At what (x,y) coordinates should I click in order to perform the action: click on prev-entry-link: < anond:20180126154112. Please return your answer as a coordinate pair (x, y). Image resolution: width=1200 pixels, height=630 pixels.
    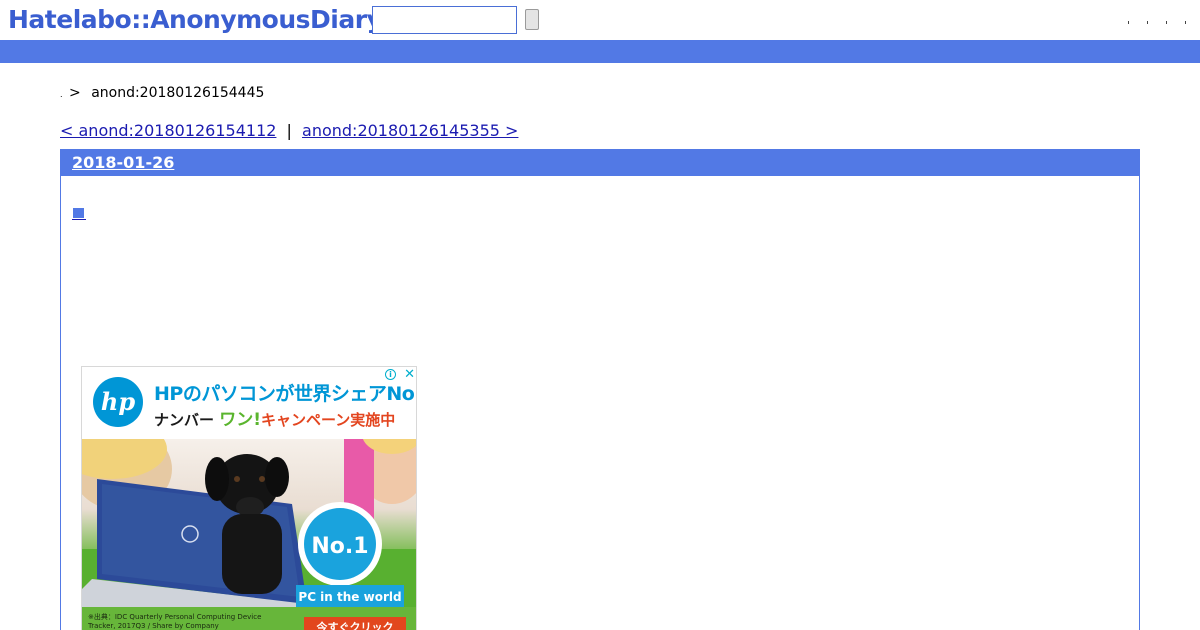
    Looking at the image, I should click on (168, 130).